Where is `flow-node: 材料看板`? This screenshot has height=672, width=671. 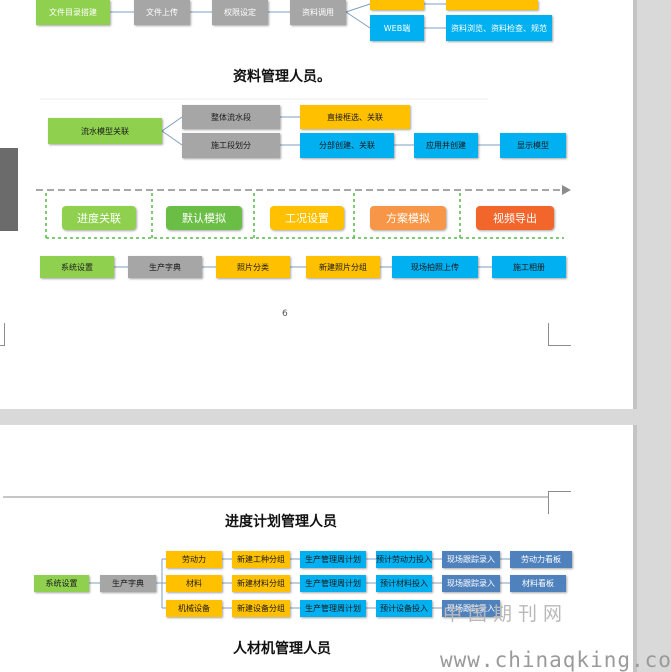
flow-node: 材料看板 is located at coordinates (538, 583).